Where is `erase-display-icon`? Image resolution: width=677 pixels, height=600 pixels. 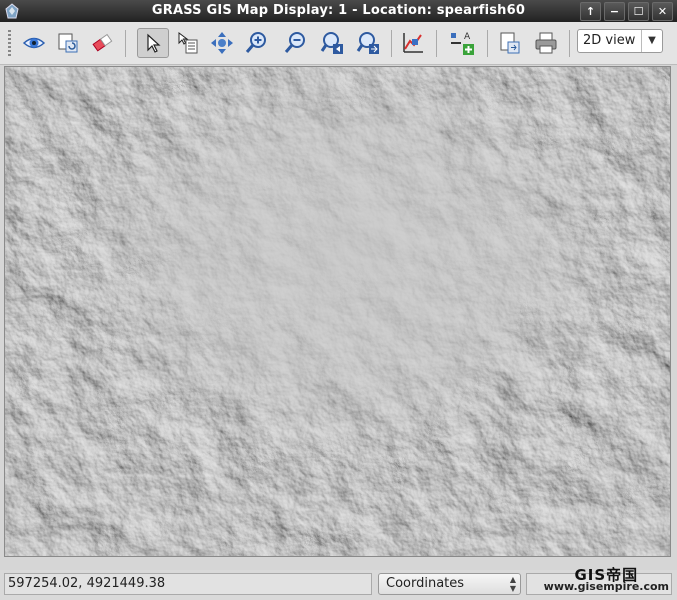 erase-display-icon is located at coordinates (102, 42).